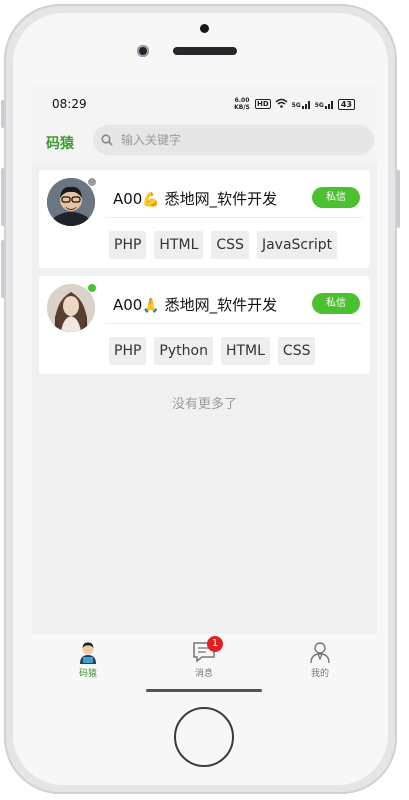  I want to click on online-status-dot, so click(92, 288).